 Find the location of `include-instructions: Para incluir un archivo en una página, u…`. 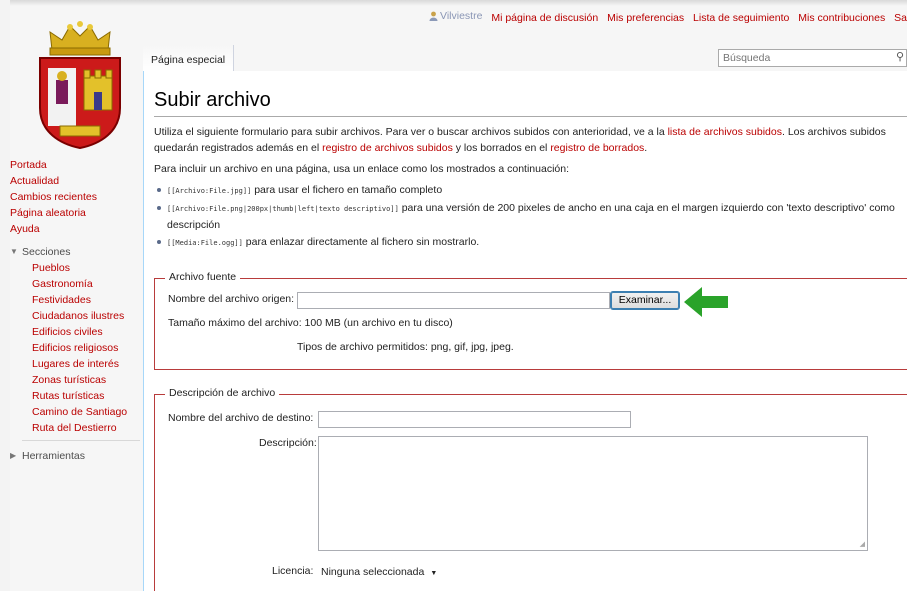

include-instructions: Para incluir un archivo en una página, u… is located at coordinates (362, 169).